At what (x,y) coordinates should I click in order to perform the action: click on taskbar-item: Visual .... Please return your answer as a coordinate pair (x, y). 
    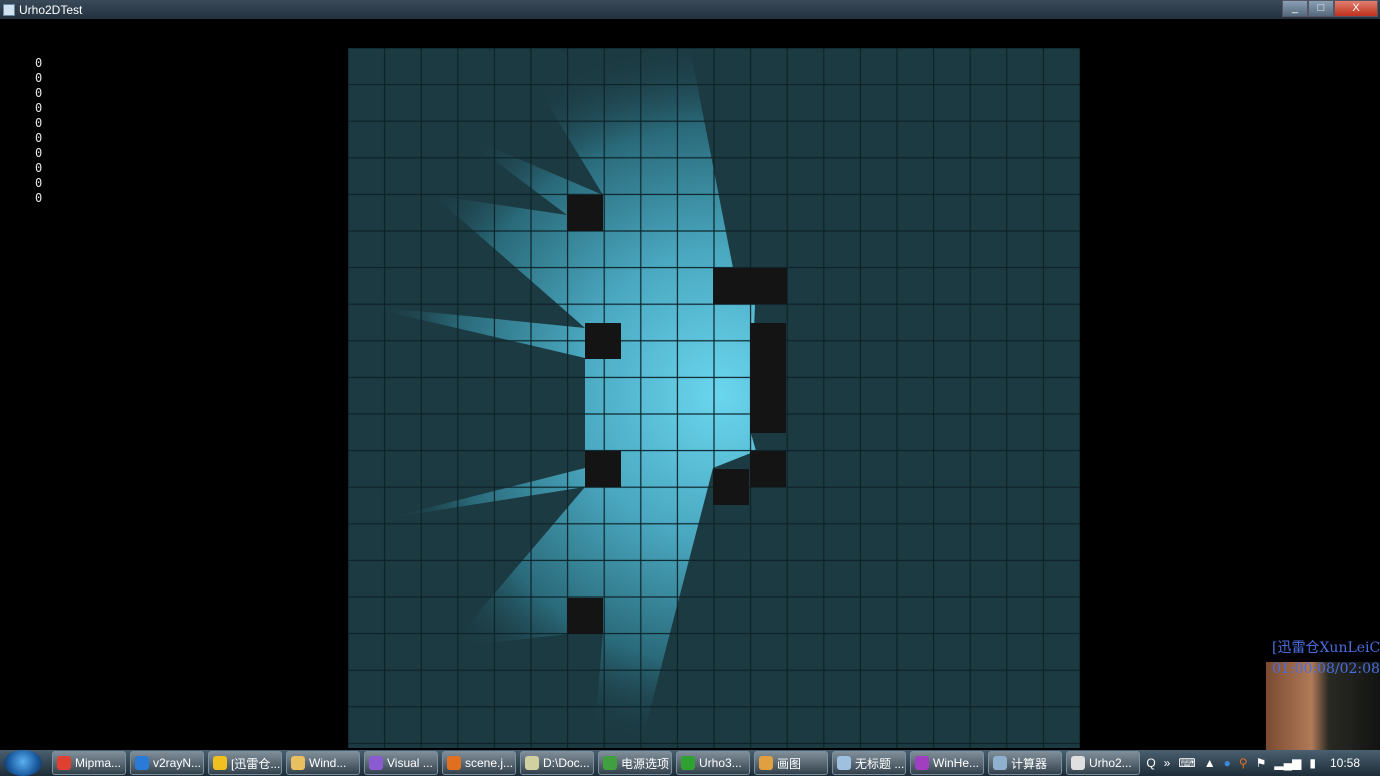
    Looking at the image, I should click on (401, 763).